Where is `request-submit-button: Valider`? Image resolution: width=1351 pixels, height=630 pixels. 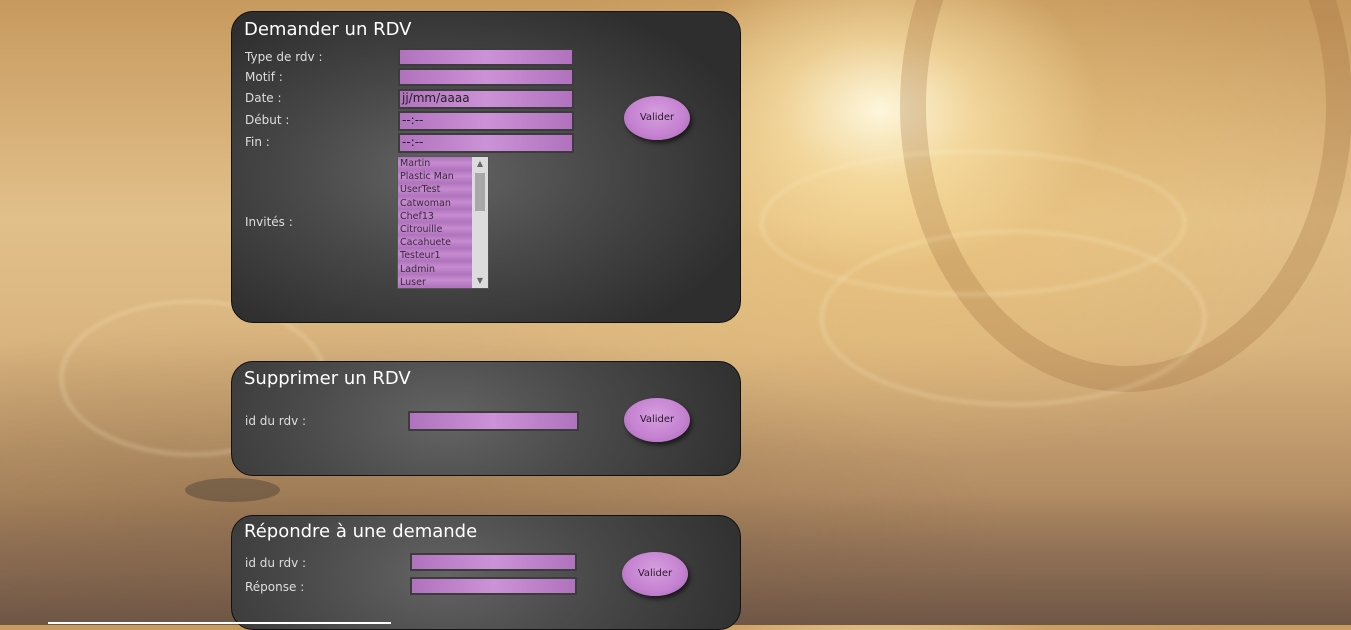
request-submit-button: Valider is located at coordinates (657, 118).